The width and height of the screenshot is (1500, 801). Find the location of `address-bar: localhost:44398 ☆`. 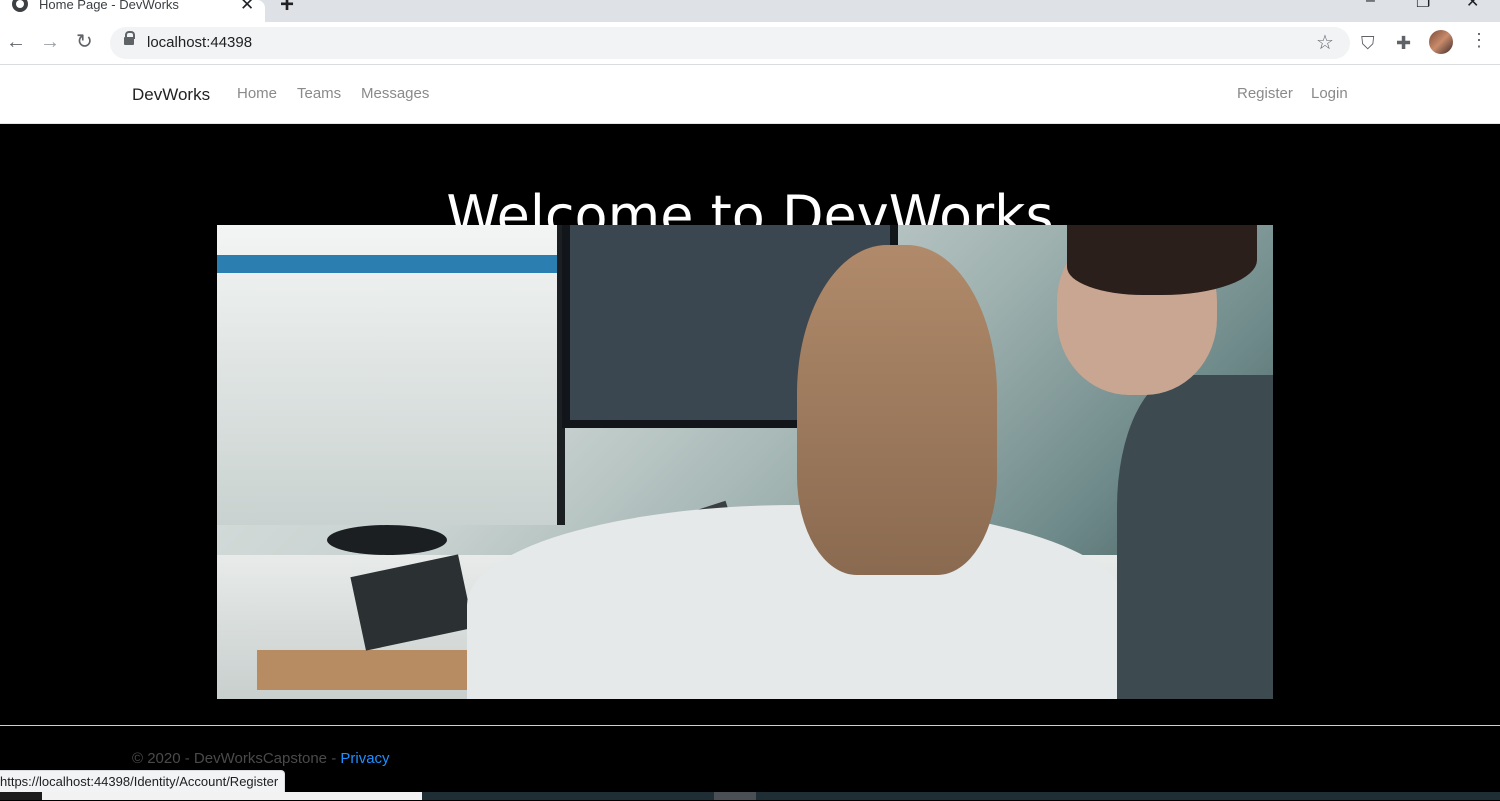

address-bar: localhost:44398 ☆ is located at coordinates (730, 43).